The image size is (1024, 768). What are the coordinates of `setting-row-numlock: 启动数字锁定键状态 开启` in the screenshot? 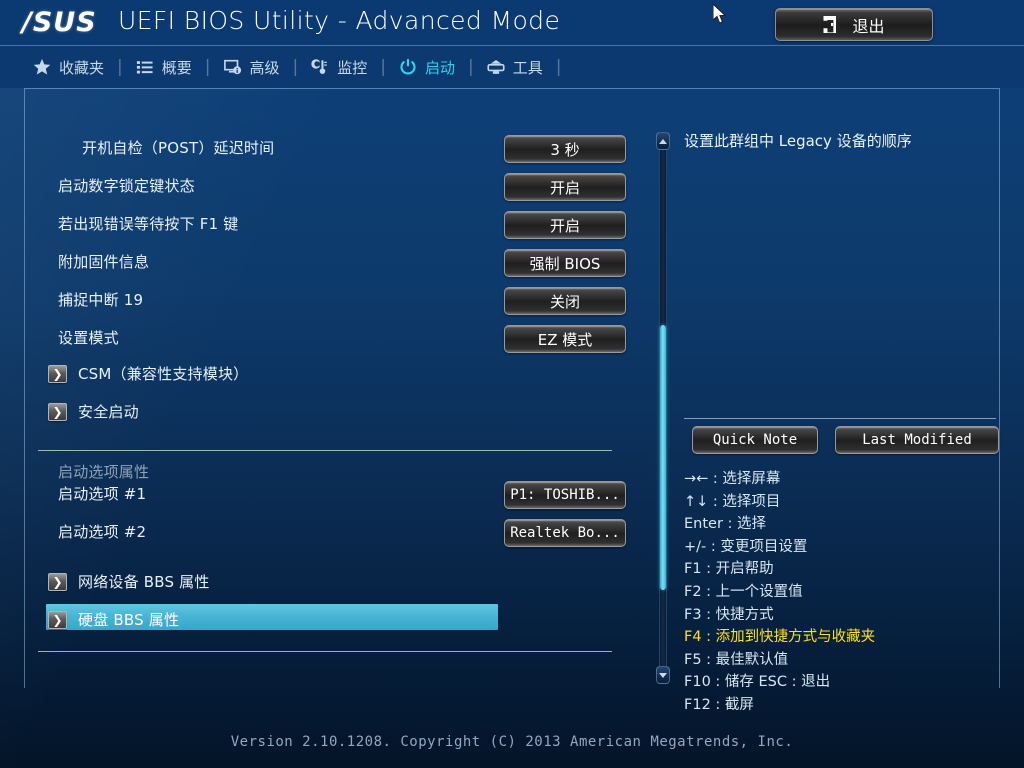 It's located at (331, 185).